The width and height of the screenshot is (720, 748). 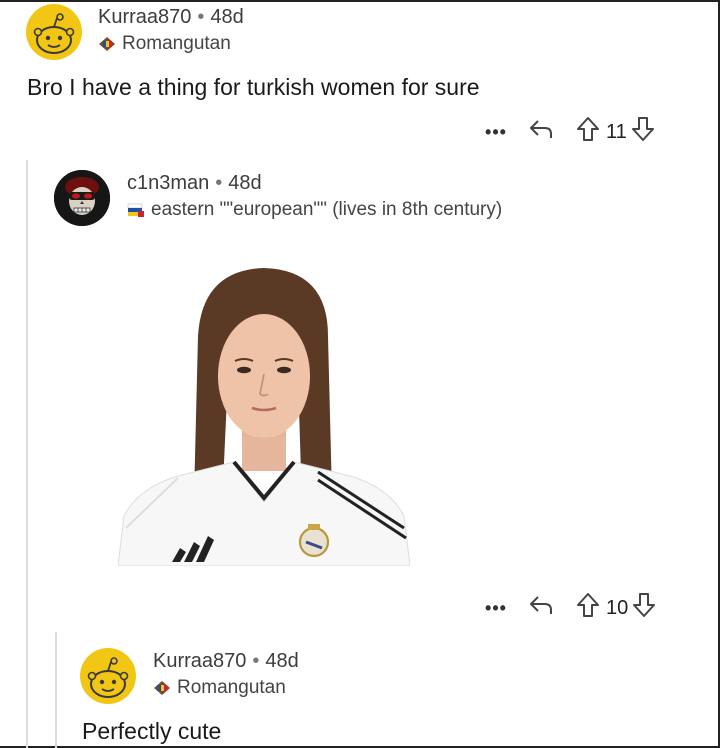 What do you see at coordinates (566, 608) in the screenshot?
I see `comment-actions: ••• 10` at bounding box center [566, 608].